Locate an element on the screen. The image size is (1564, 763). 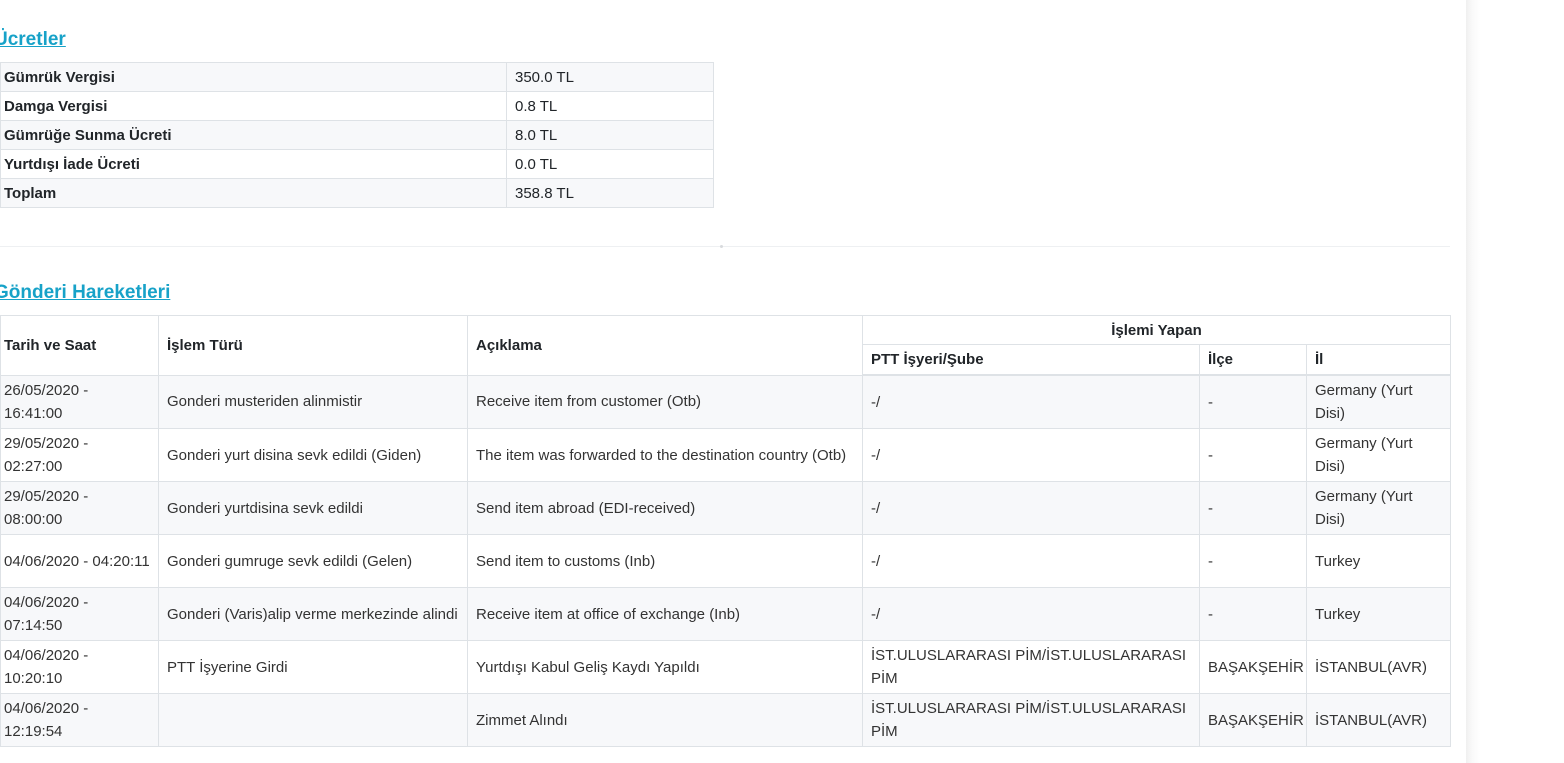
row-type: Gonderi musteriden alinmistir is located at coordinates (313, 401).